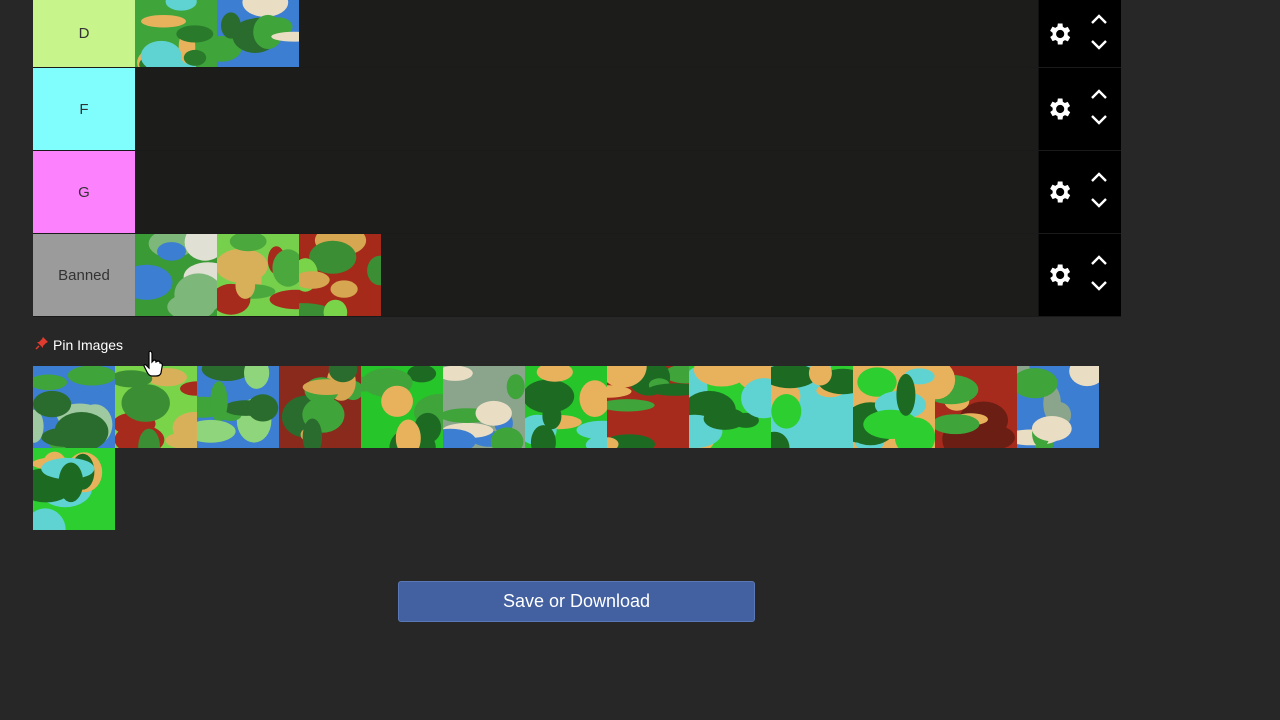  What do you see at coordinates (894, 407) in the screenshot?
I see `map-sand-ring` at bounding box center [894, 407].